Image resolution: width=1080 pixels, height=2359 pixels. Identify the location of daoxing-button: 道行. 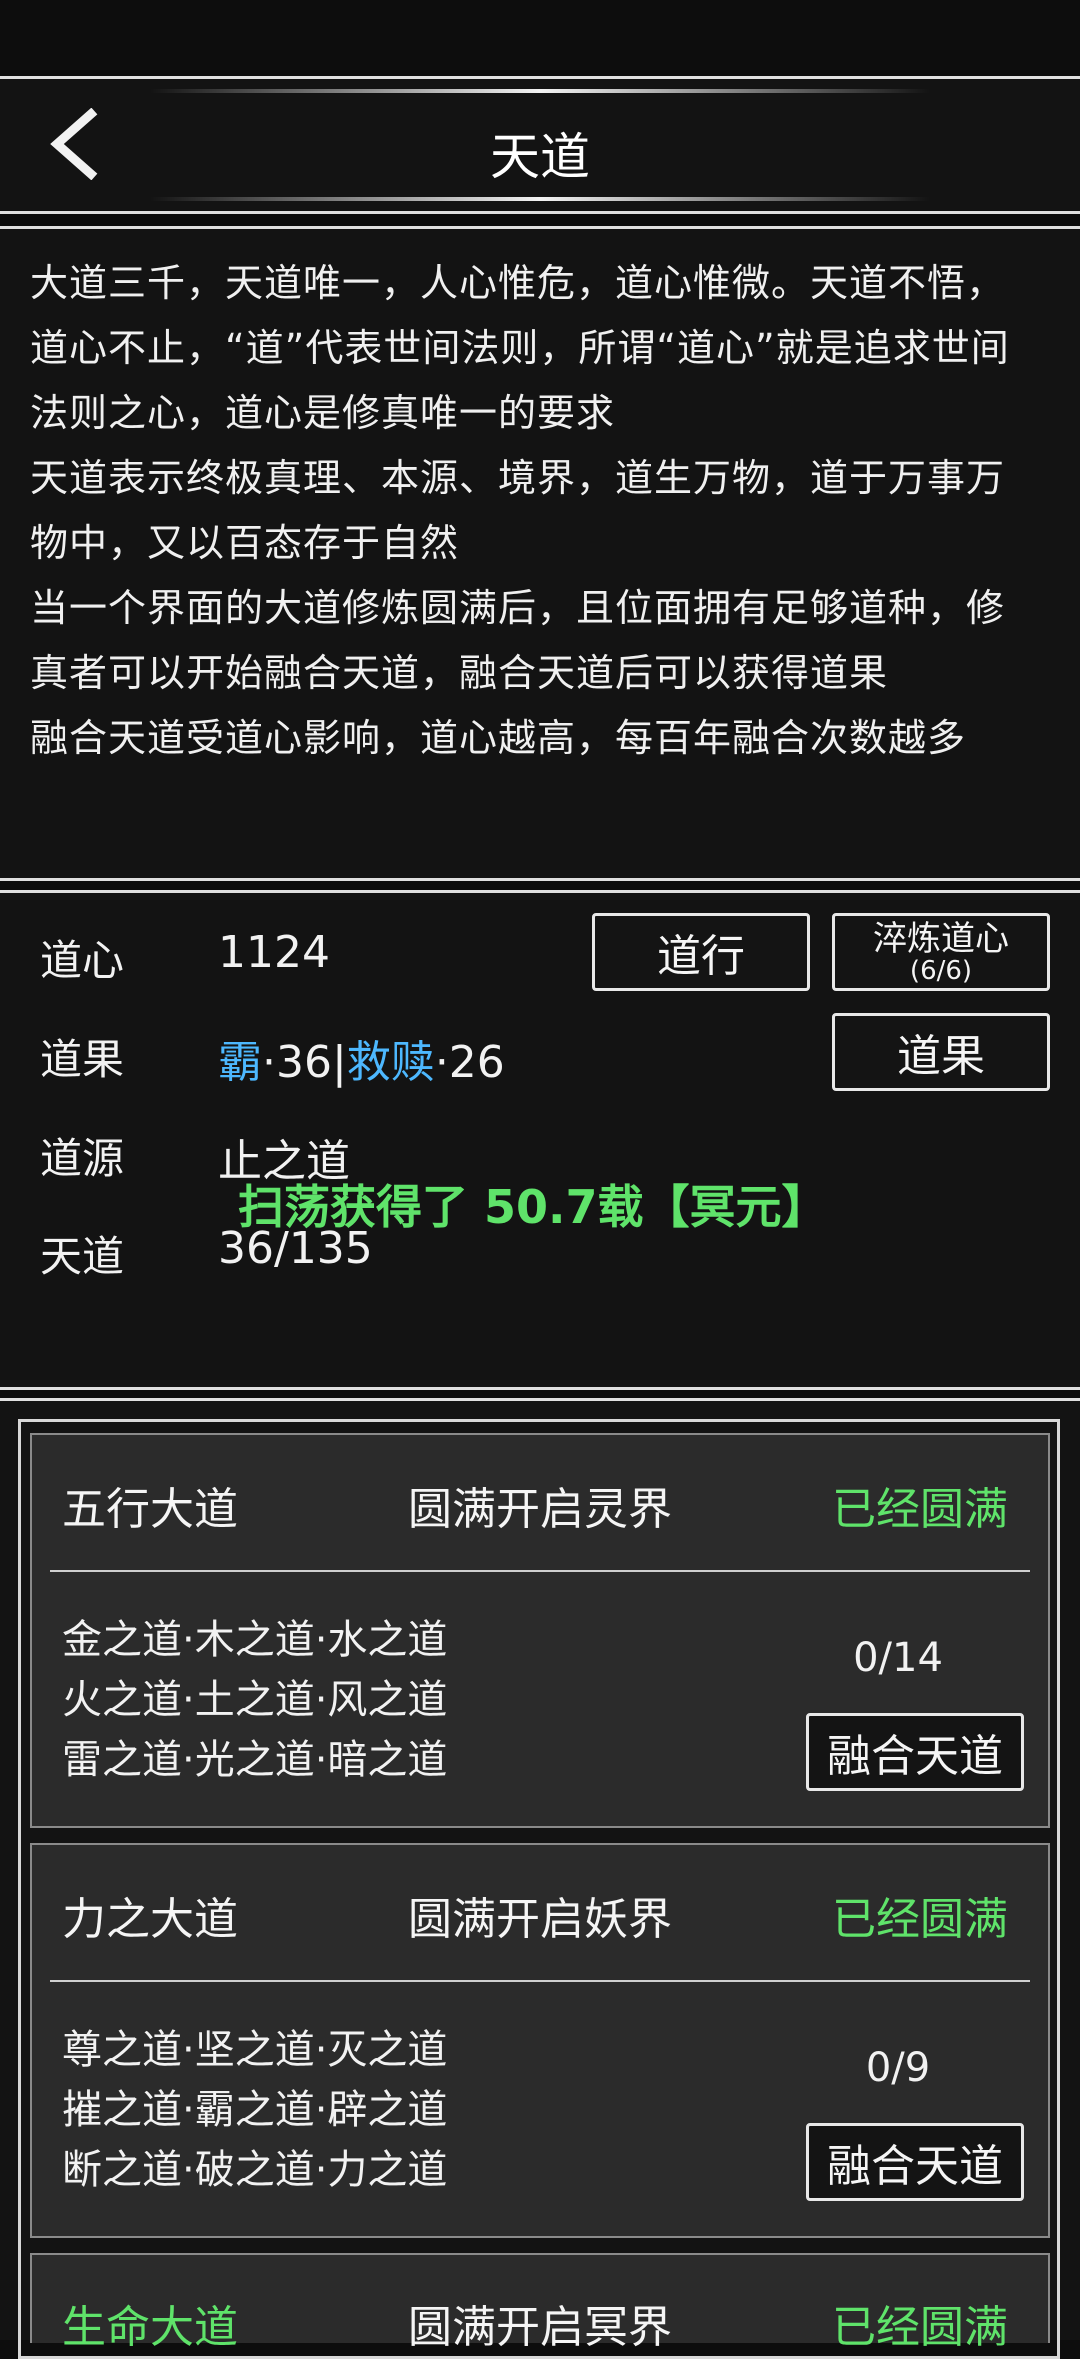
(701, 952).